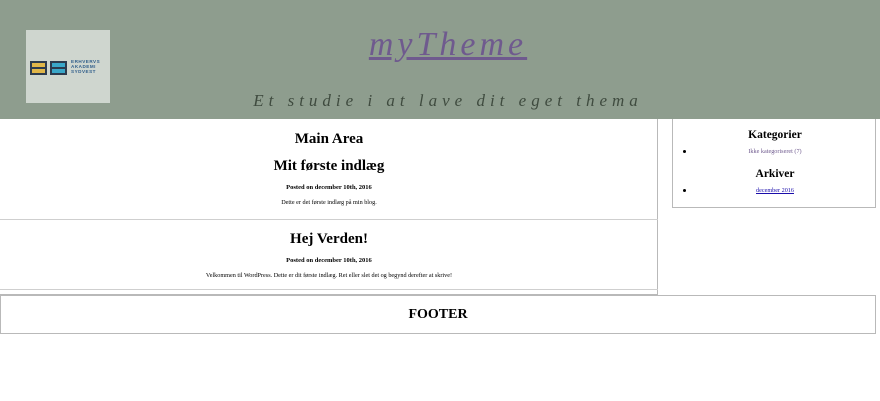  Describe the element at coordinates (329, 202) in the screenshot. I see `post-excerpt: Dette er det første indlæg på min blog.` at that location.